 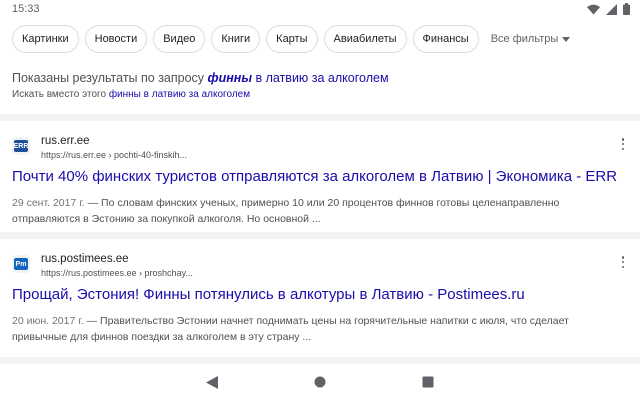 I want to click on corrected-query-link: финны в латвию за алкоголем, so click(x=298, y=78).